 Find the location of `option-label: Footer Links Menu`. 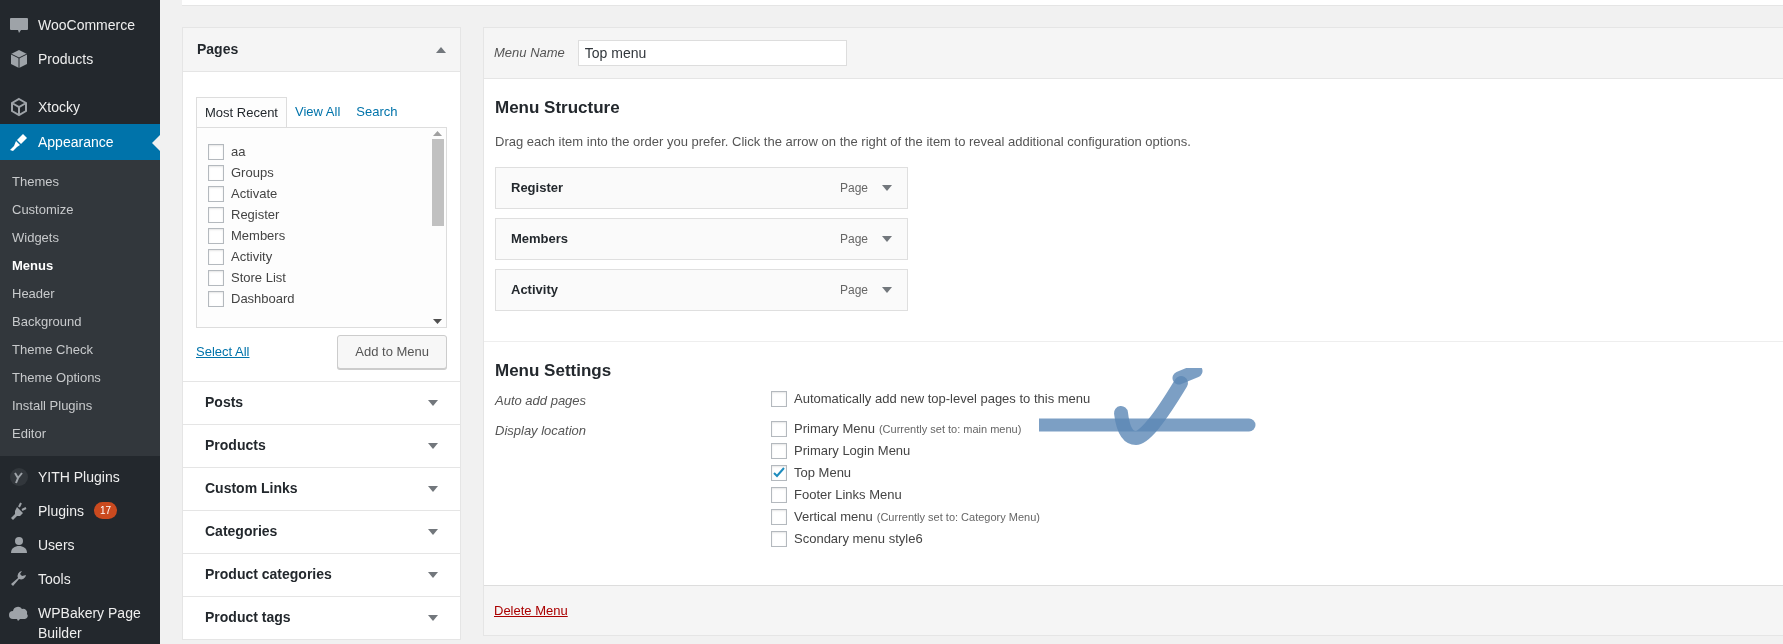

option-label: Footer Links Menu is located at coordinates (848, 494).